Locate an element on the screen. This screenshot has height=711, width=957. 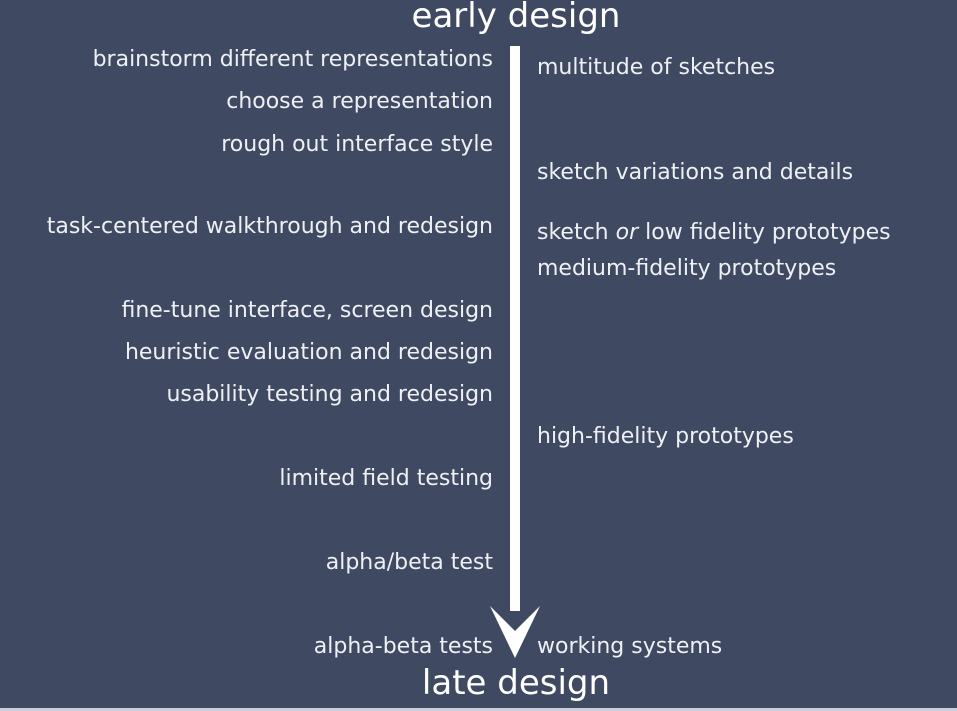
down-arrow-icon is located at coordinates (515, 352).